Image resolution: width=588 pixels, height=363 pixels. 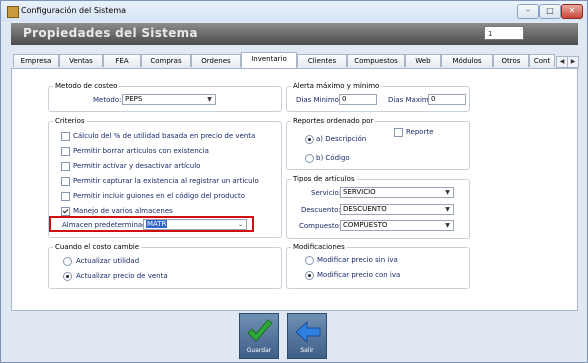 What do you see at coordinates (110, 33) in the screenshot?
I see `page-title: Propiedades del Sistema` at bounding box center [110, 33].